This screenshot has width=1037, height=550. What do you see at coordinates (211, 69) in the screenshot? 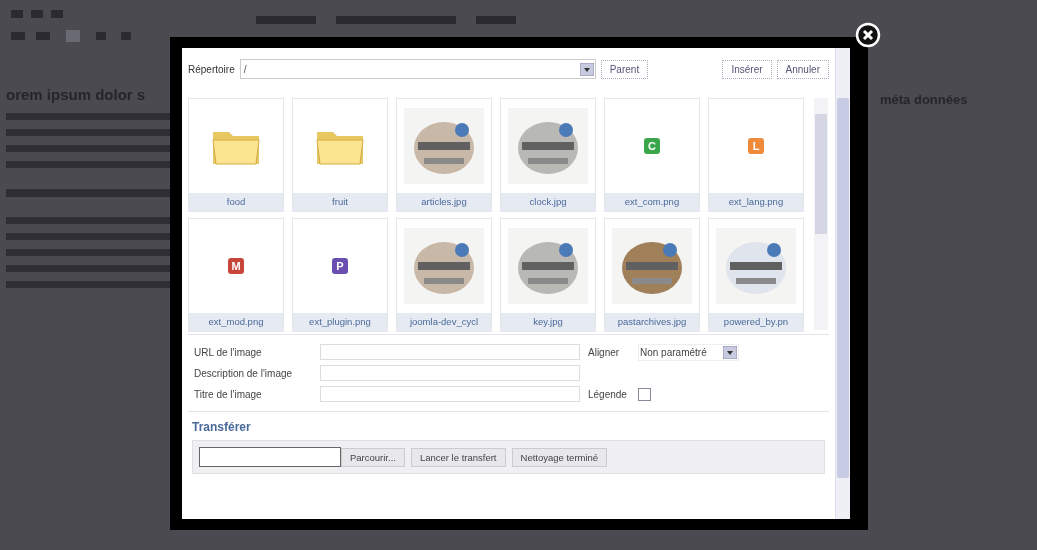
I see `directory-label: Répertoire` at bounding box center [211, 69].